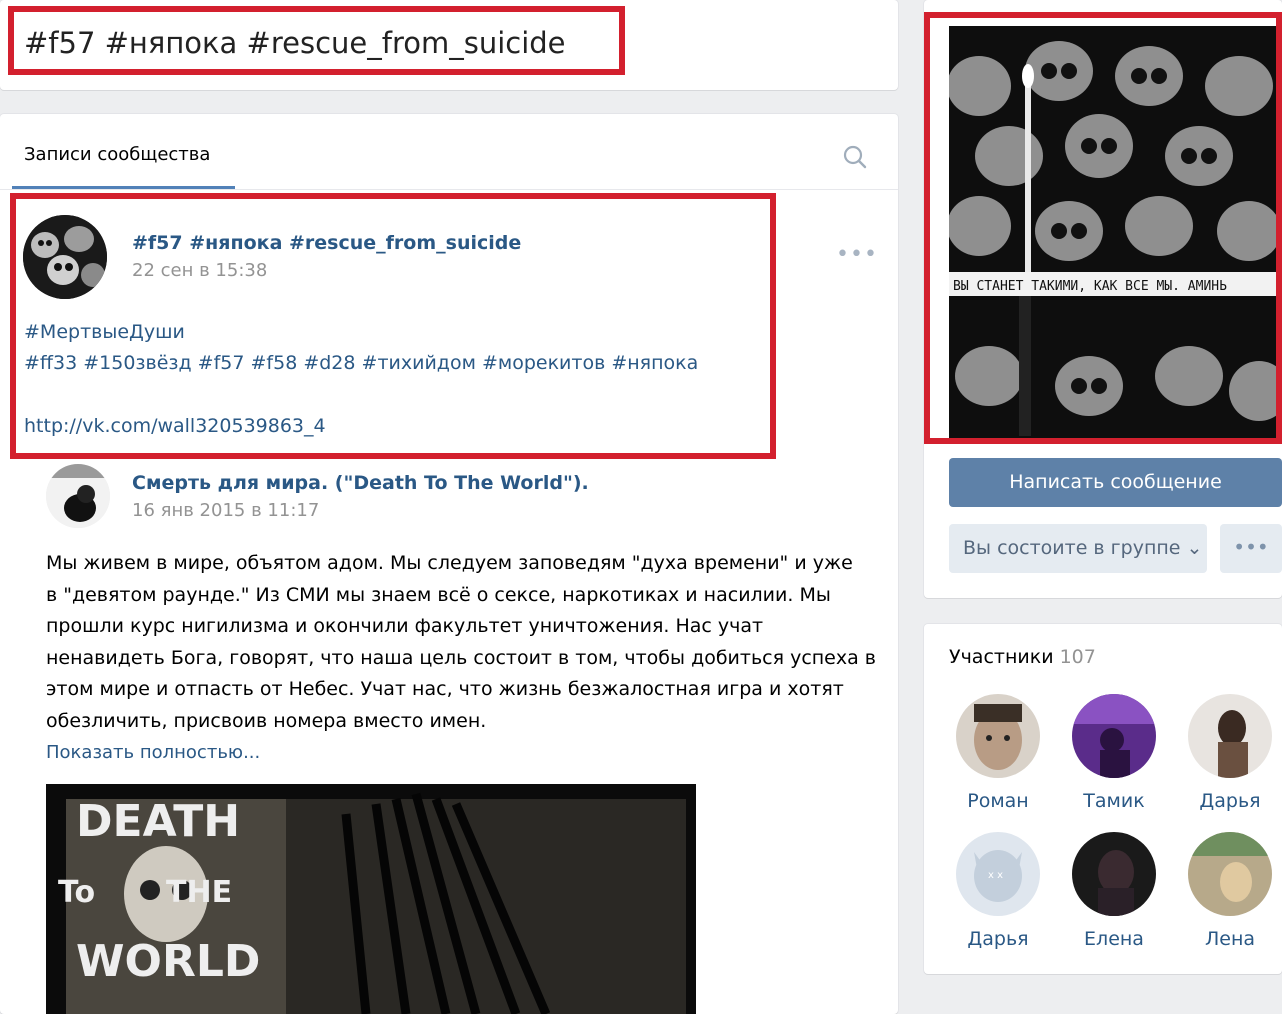  What do you see at coordinates (76, 892) in the screenshot?
I see `image-text-to: To` at bounding box center [76, 892].